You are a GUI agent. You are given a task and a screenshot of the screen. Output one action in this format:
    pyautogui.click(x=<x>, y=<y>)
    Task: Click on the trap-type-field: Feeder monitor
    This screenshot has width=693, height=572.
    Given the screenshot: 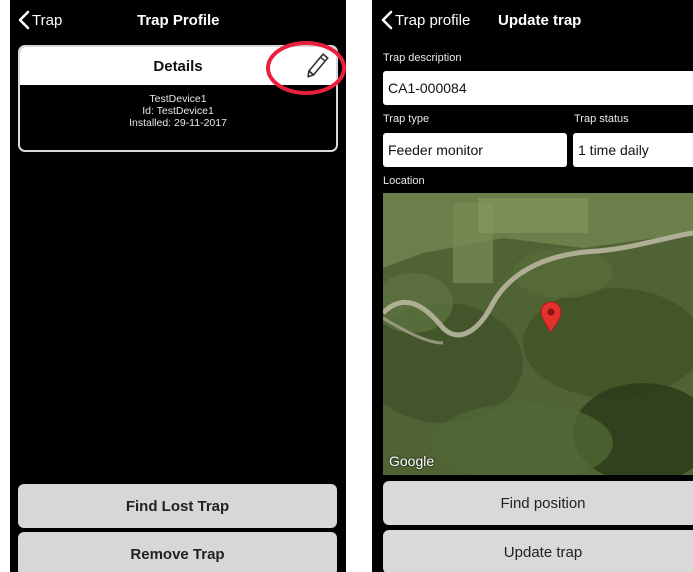 What is the action you would take?
    pyautogui.click(x=475, y=150)
    